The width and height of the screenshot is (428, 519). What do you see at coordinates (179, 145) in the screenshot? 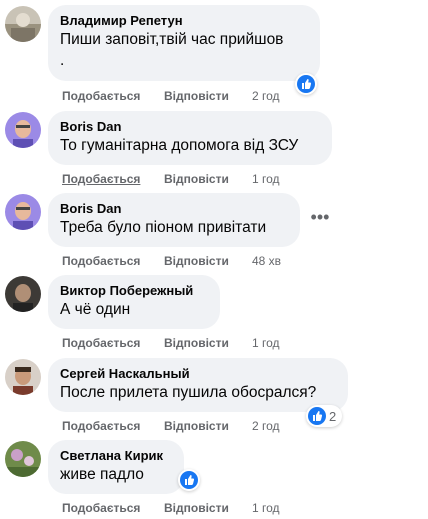
I see `comment-text: То гуманітарна допомога від ЗСУ` at bounding box center [179, 145].